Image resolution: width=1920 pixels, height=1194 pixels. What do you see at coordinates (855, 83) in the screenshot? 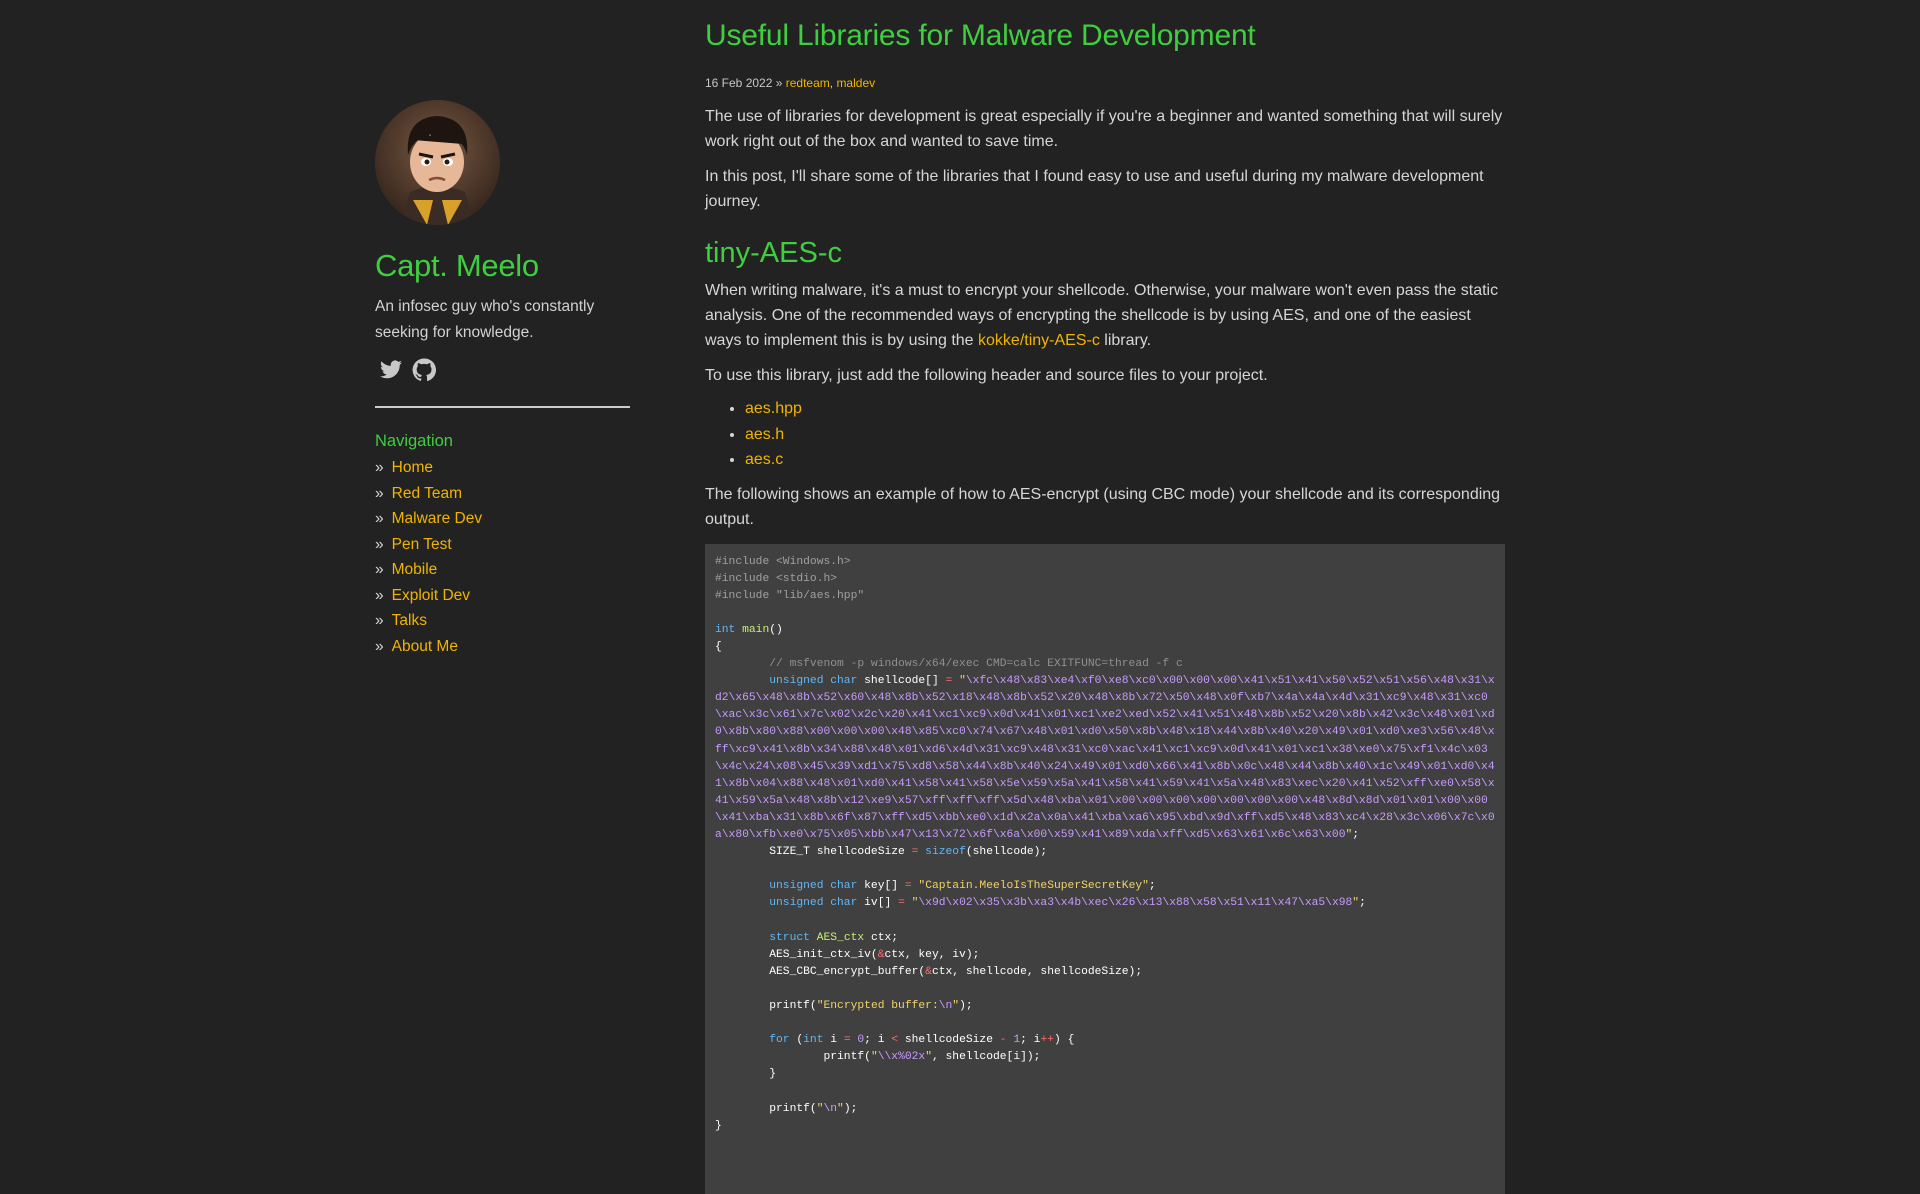
I see `tag-maldev: maldev` at bounding box center [855, 83].